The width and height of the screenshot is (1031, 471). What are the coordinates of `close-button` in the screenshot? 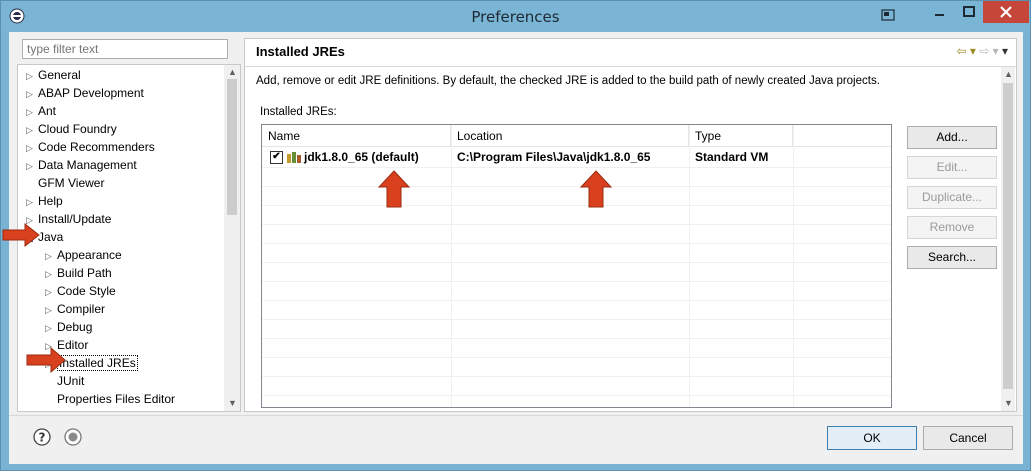 It's located at (1006, 12).